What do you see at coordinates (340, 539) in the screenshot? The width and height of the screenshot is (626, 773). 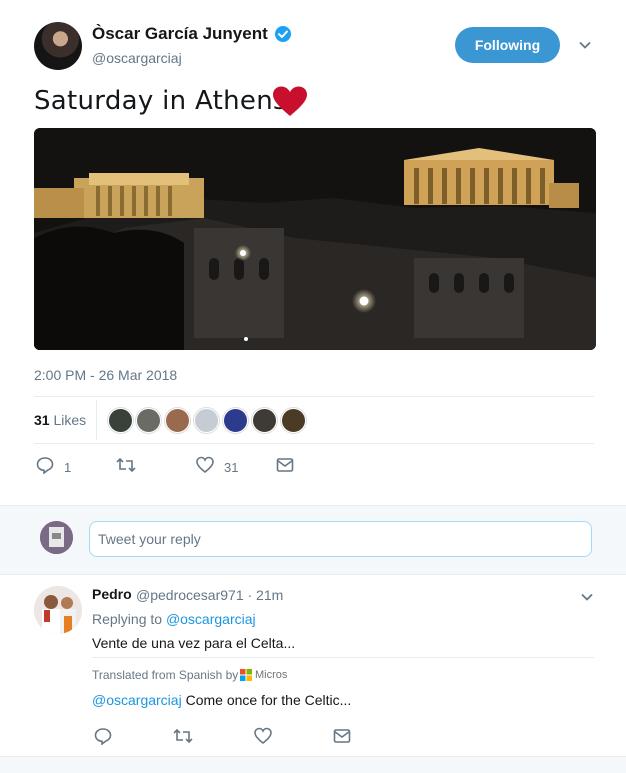 I see `reply-input: Tweet your reply` at bounding box center [340, 539].